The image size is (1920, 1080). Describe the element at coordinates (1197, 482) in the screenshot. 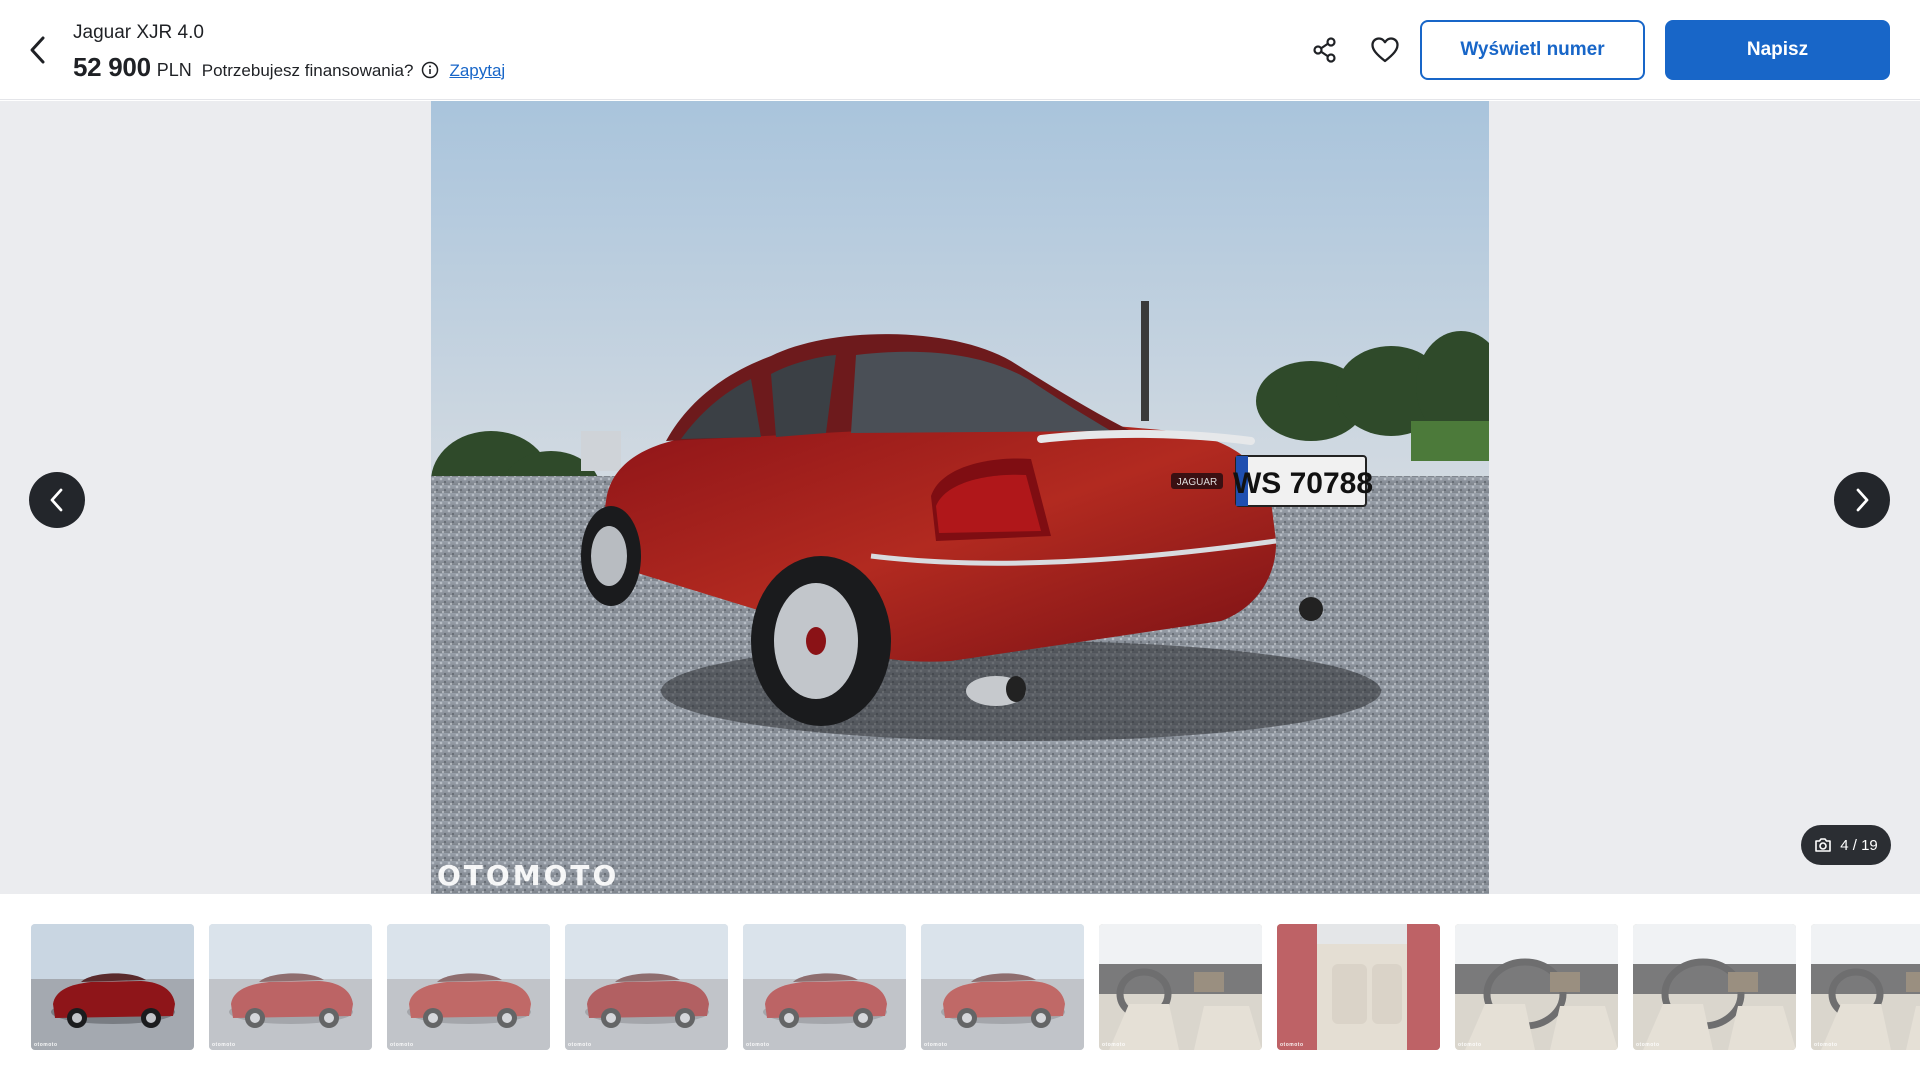

I see `trunk-badge-text: JAGUAR` at that location.